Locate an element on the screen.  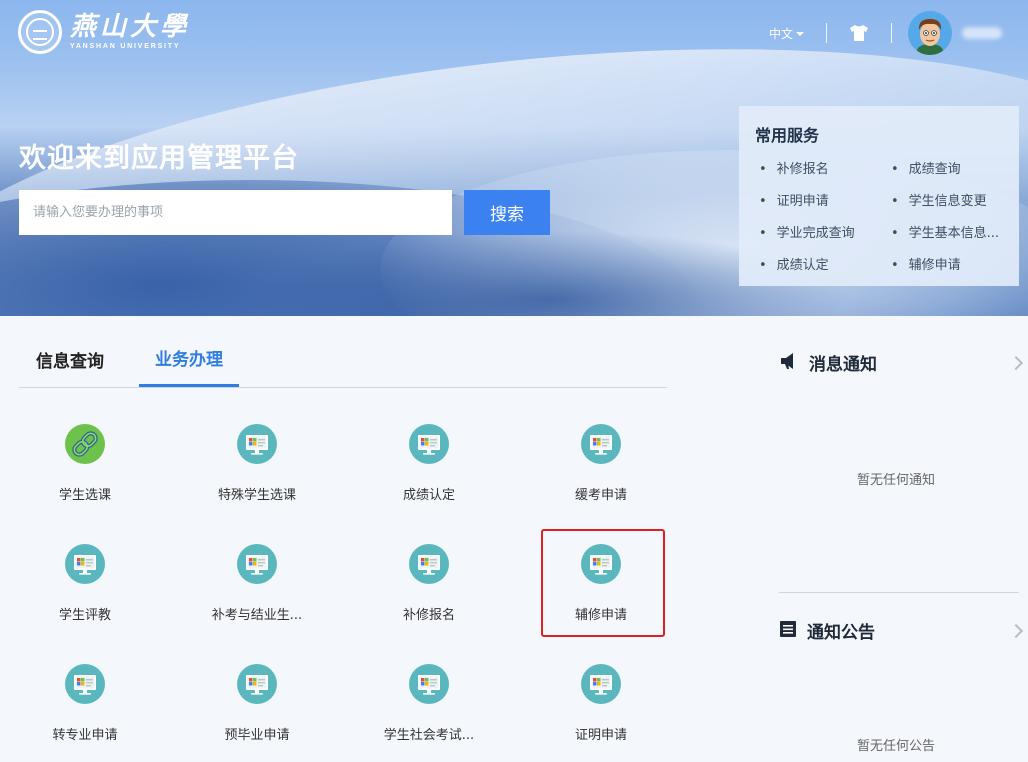
tab-business: 业务办理 is located at coordinates (189, 358).